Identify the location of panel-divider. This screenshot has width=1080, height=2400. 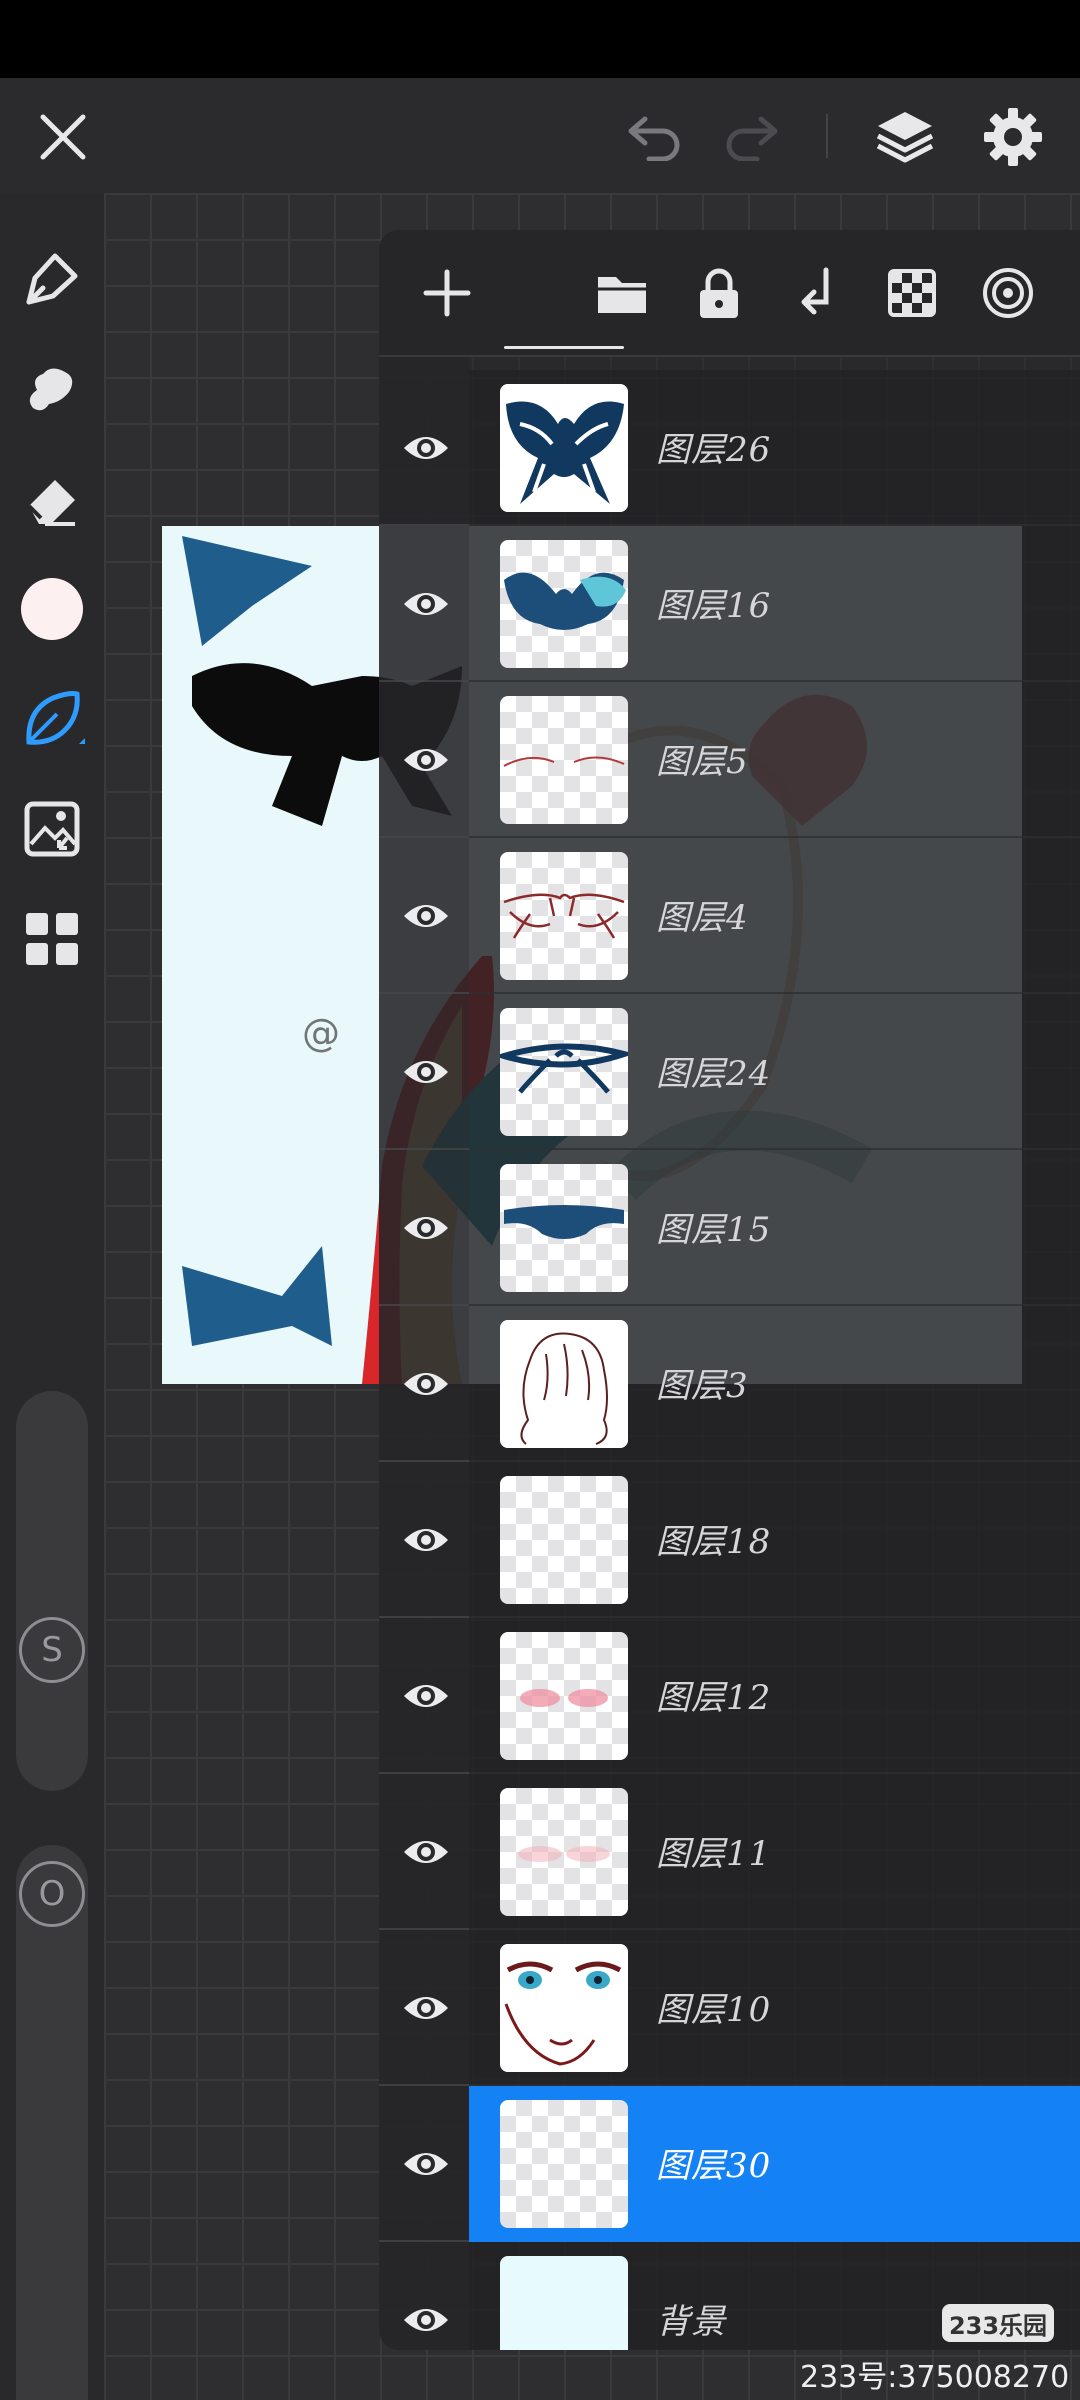
(729, 356).